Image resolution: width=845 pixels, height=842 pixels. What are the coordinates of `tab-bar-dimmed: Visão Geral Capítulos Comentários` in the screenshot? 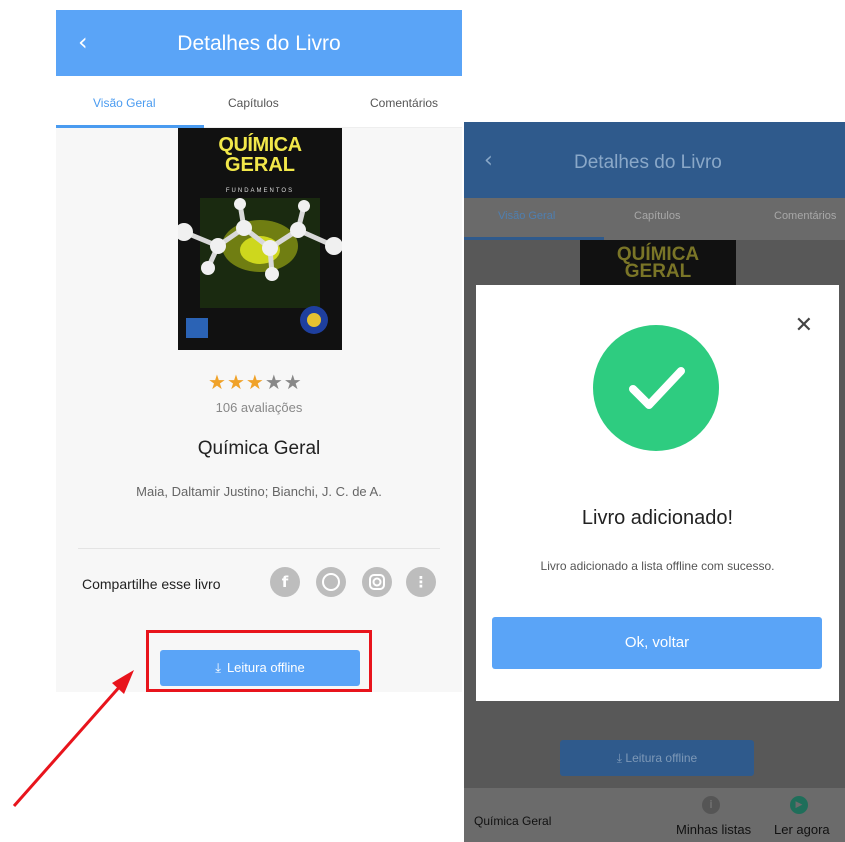 It's located at (654, 219).